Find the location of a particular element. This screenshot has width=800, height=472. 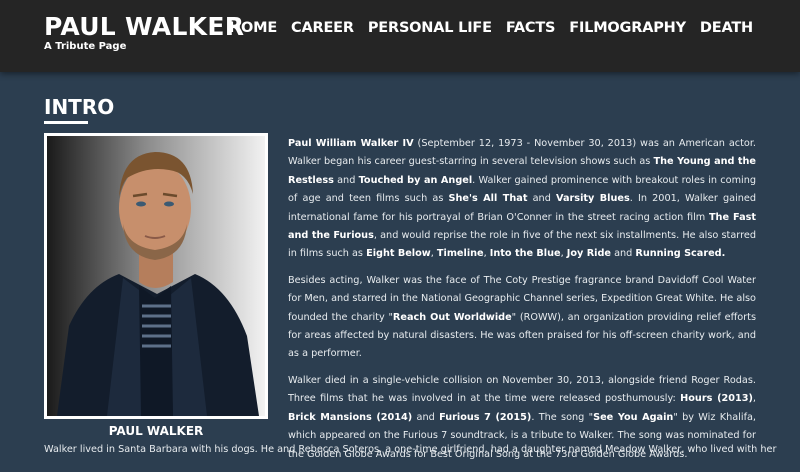

bio-emphasis: Paul William Walker IV is located at coordinates (351, 143).